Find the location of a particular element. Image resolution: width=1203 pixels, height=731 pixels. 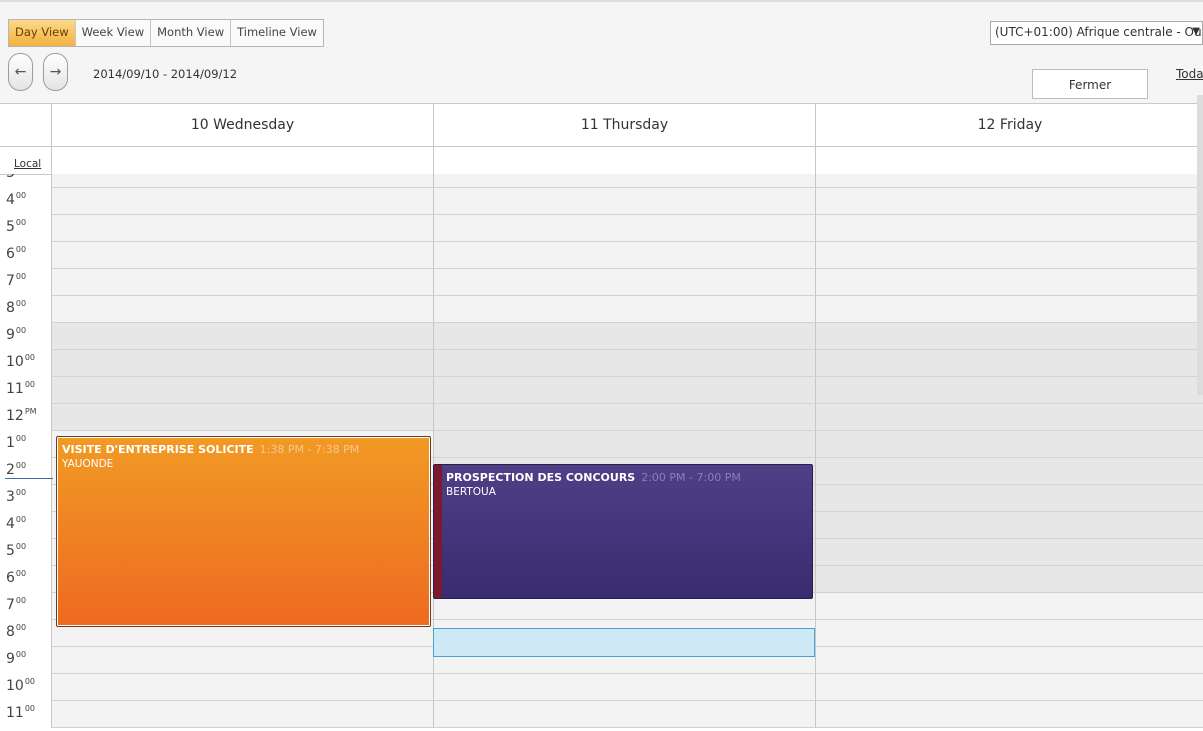

close-button: Fermer is located at coordinates (1090, 84).